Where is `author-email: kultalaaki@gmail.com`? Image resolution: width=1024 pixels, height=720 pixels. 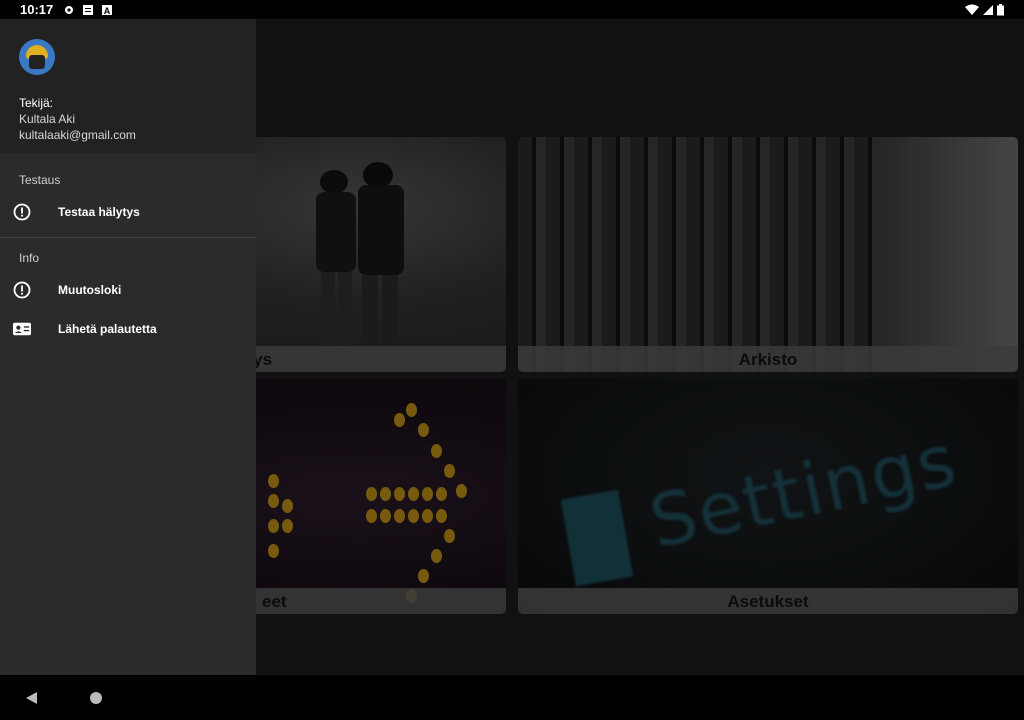
author-email: kultalaaki@gmail.com is located at coordinates (77, 135).